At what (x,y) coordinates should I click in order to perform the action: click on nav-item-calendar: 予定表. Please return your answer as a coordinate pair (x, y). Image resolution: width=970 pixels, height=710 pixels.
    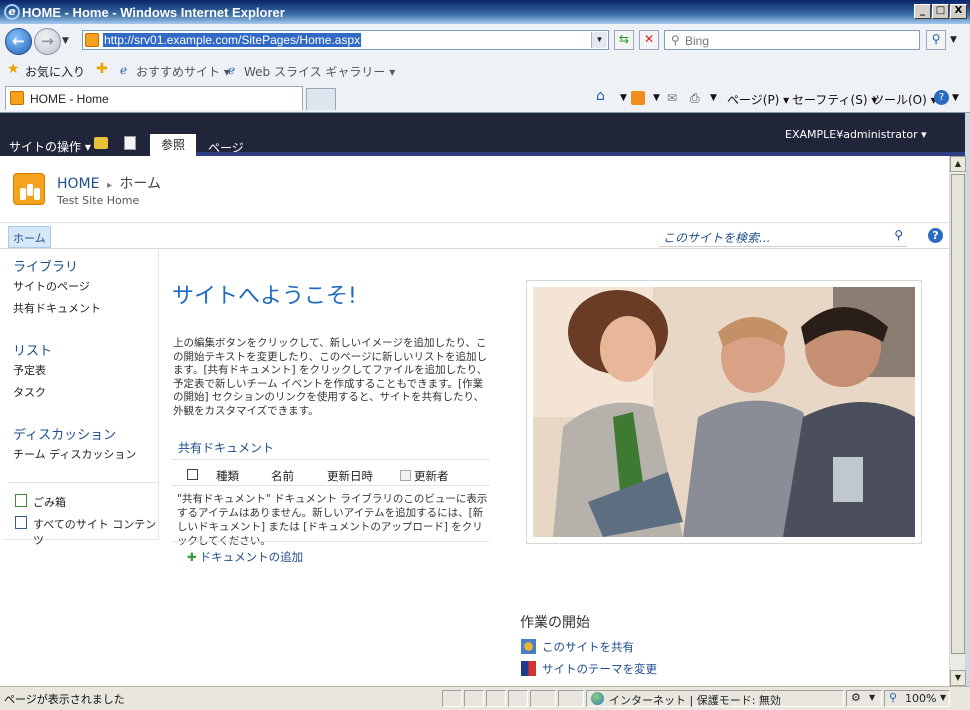
    Looking at the image, I should click on (29, 370).